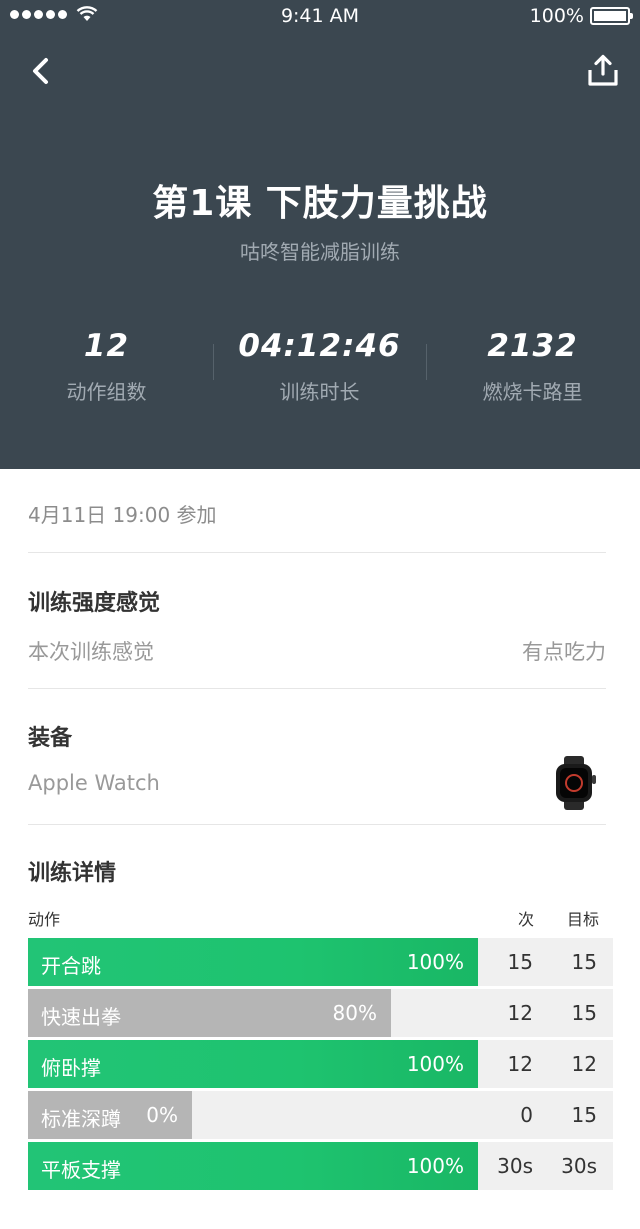 This screenshot has height=1229, width=640. Describe the element at coordinates (320, 203) in the screenshot. I see `course-title: 第1课 下肢力量挑战` at that location.